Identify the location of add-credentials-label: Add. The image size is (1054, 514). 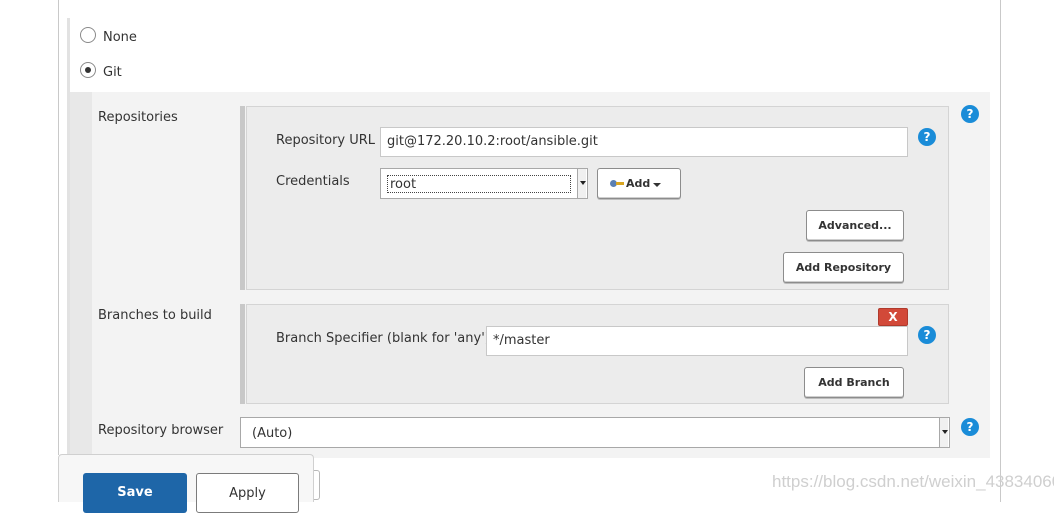
(638, 183).